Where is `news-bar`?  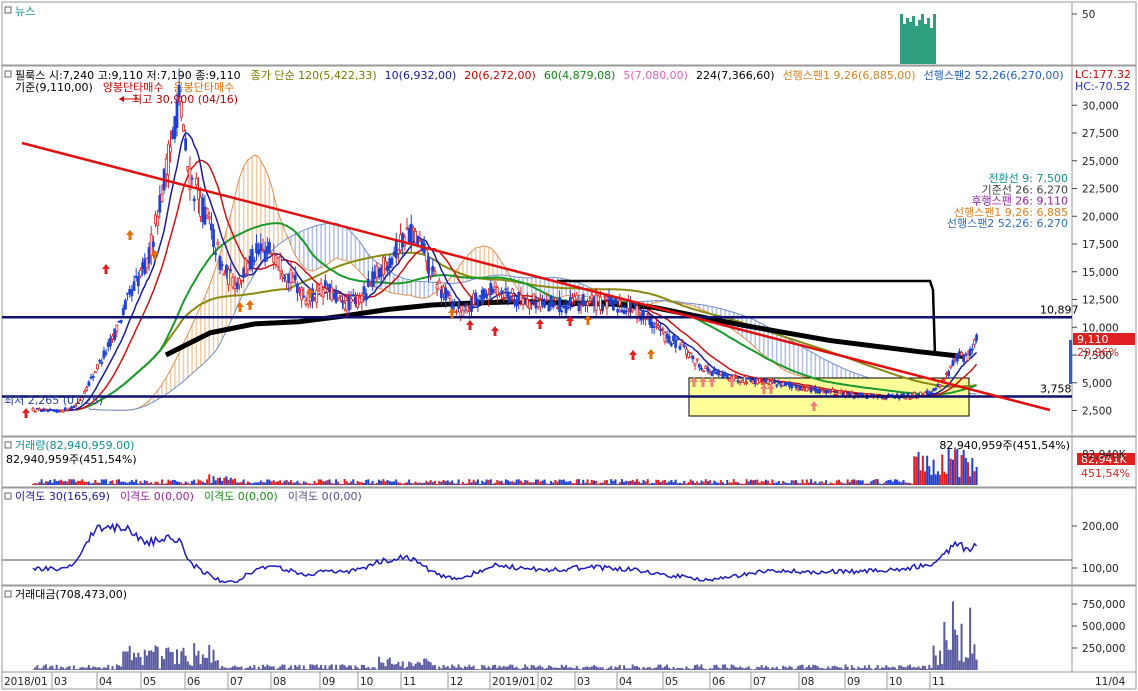 news-bar is located at coordinates (928, 41).